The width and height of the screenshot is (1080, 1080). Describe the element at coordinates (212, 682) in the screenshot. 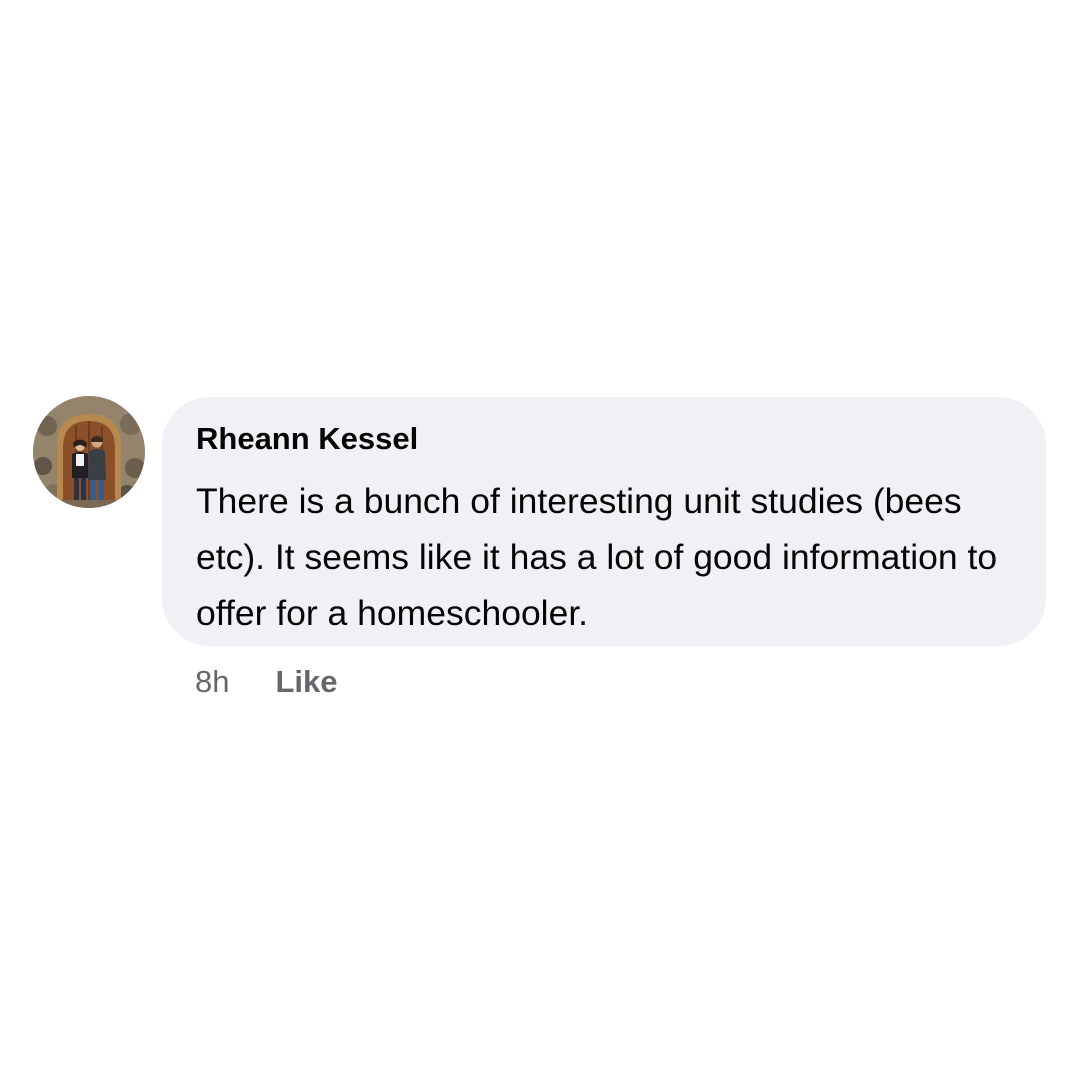

I see `timestamp: 8h` at that location.